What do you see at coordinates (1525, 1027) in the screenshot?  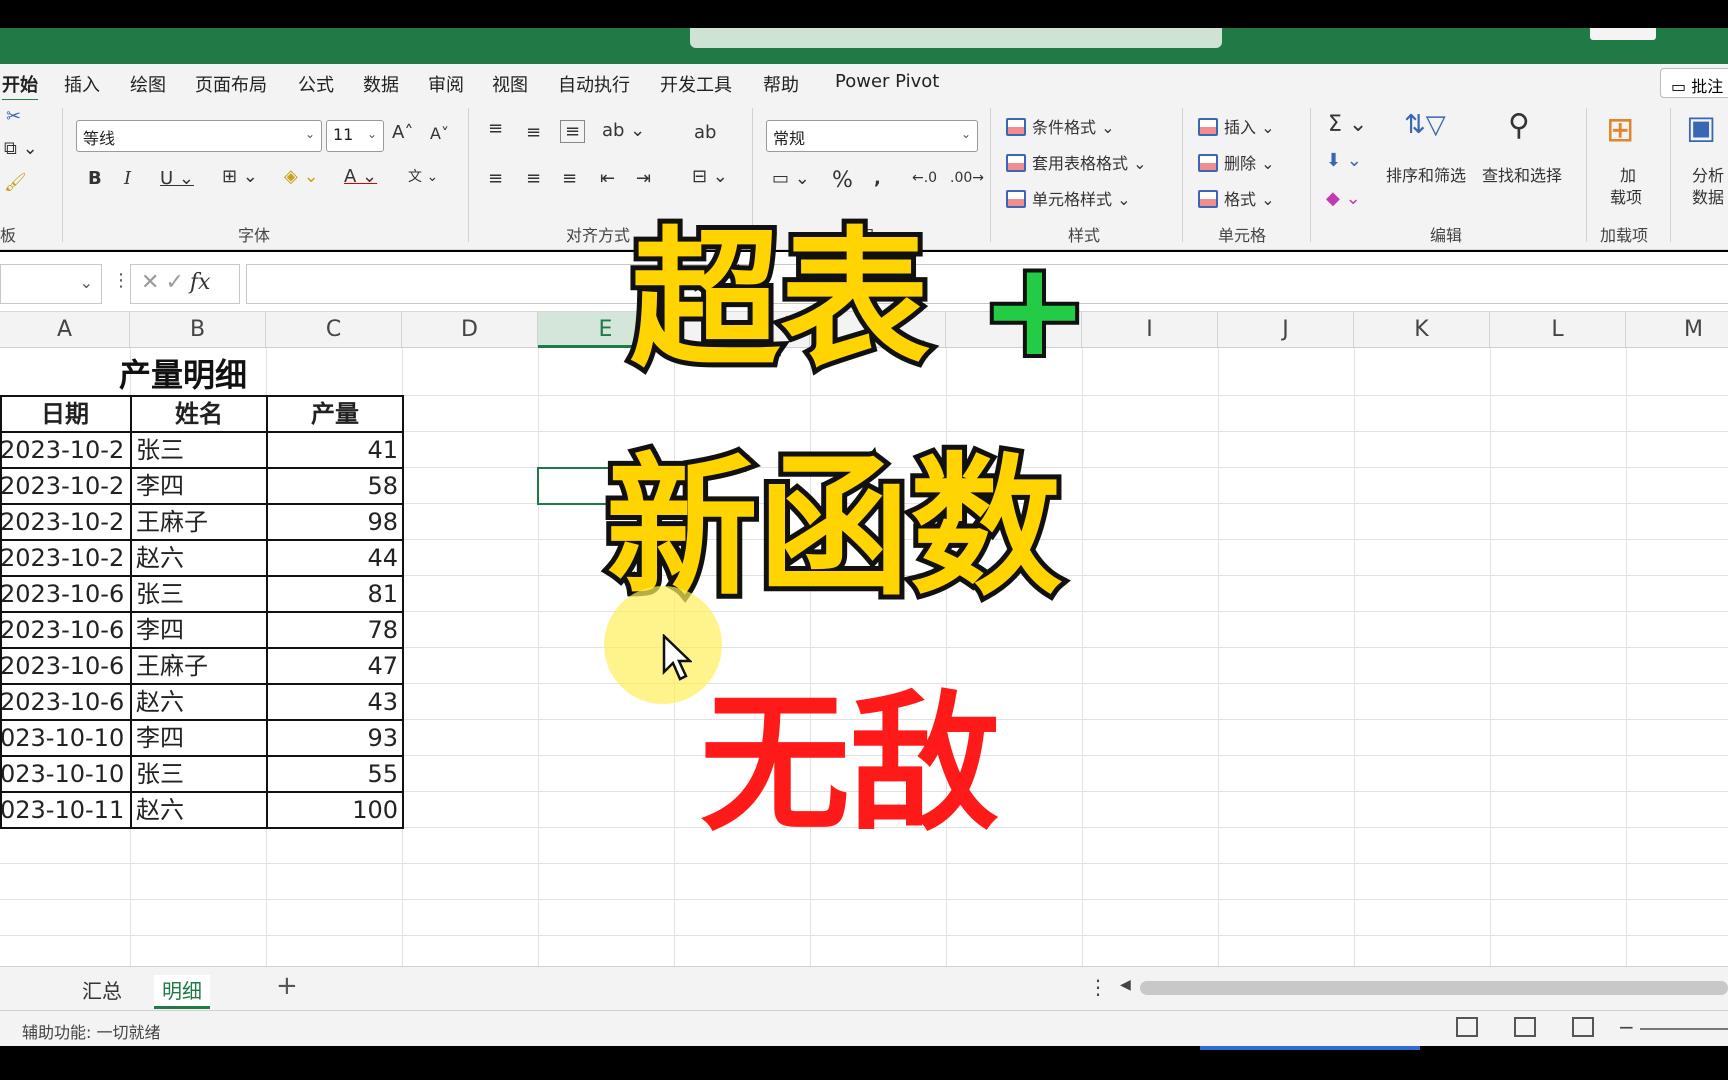 I see `page-layout-view-icon` at bounding box center [1525, 1027].